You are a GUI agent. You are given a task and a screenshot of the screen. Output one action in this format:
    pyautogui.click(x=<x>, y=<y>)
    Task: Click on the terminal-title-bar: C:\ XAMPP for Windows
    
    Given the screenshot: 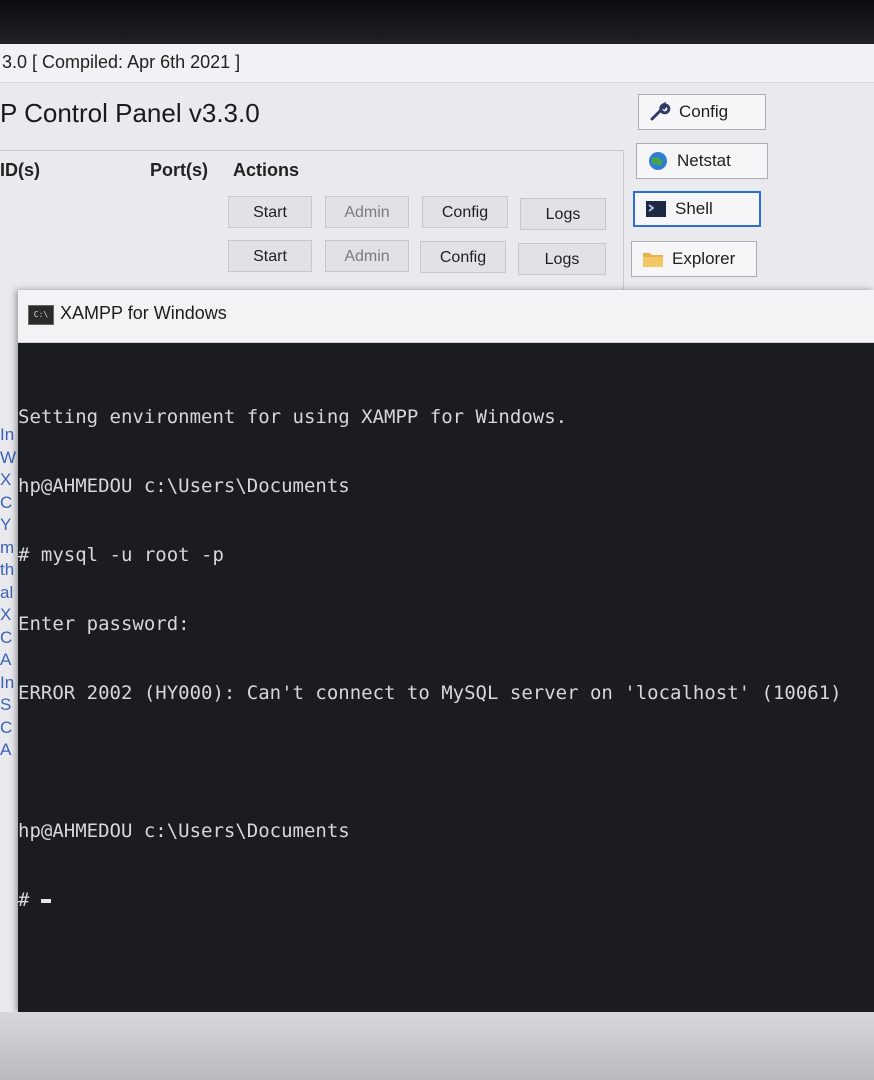 What is the action you would take?
    pyautogui.click(x=446, y=316)
    